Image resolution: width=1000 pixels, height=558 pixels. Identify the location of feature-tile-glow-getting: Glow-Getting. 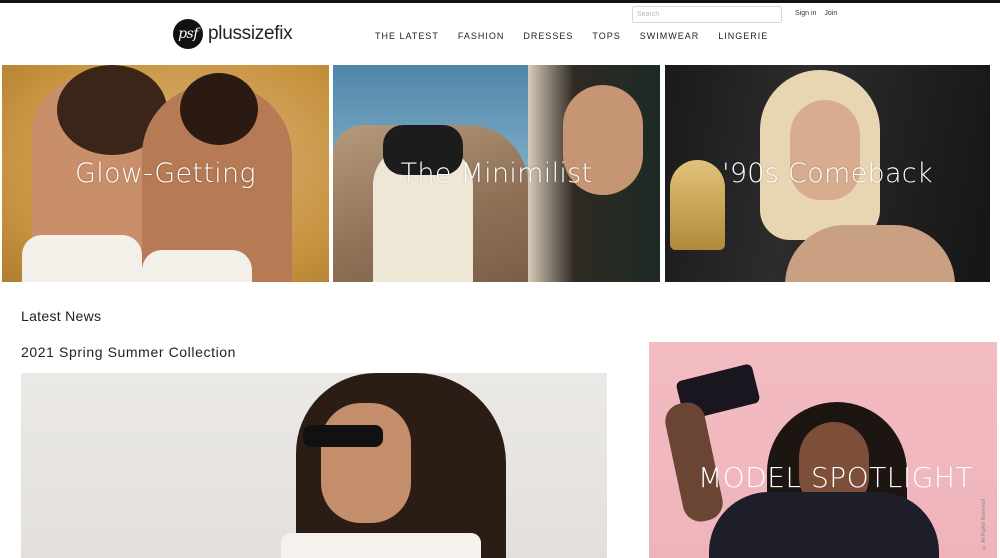
(165, 173).